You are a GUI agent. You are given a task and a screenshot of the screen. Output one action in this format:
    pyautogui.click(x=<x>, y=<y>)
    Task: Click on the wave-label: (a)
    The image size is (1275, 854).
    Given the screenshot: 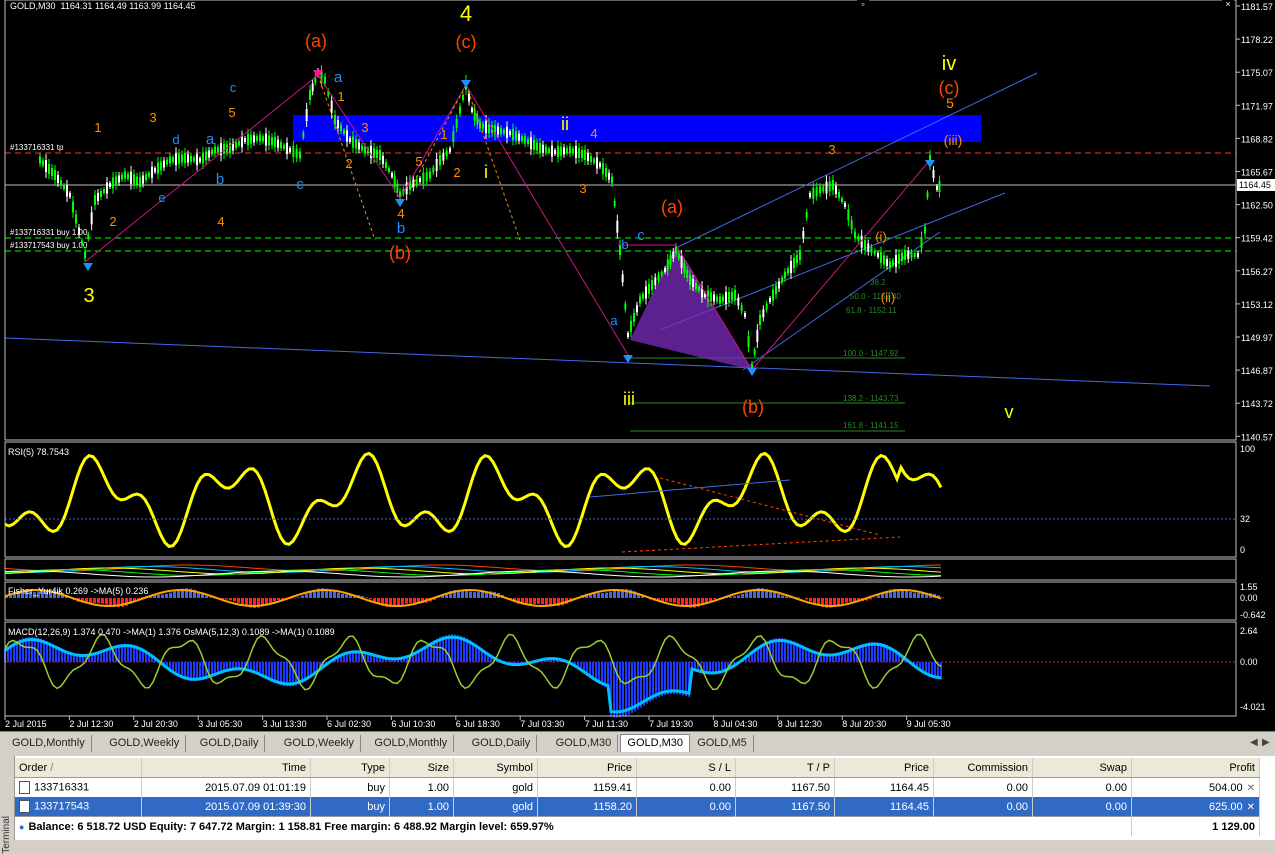 What is the action you would take?
    pyautogui.click(x=316, y=41)
    